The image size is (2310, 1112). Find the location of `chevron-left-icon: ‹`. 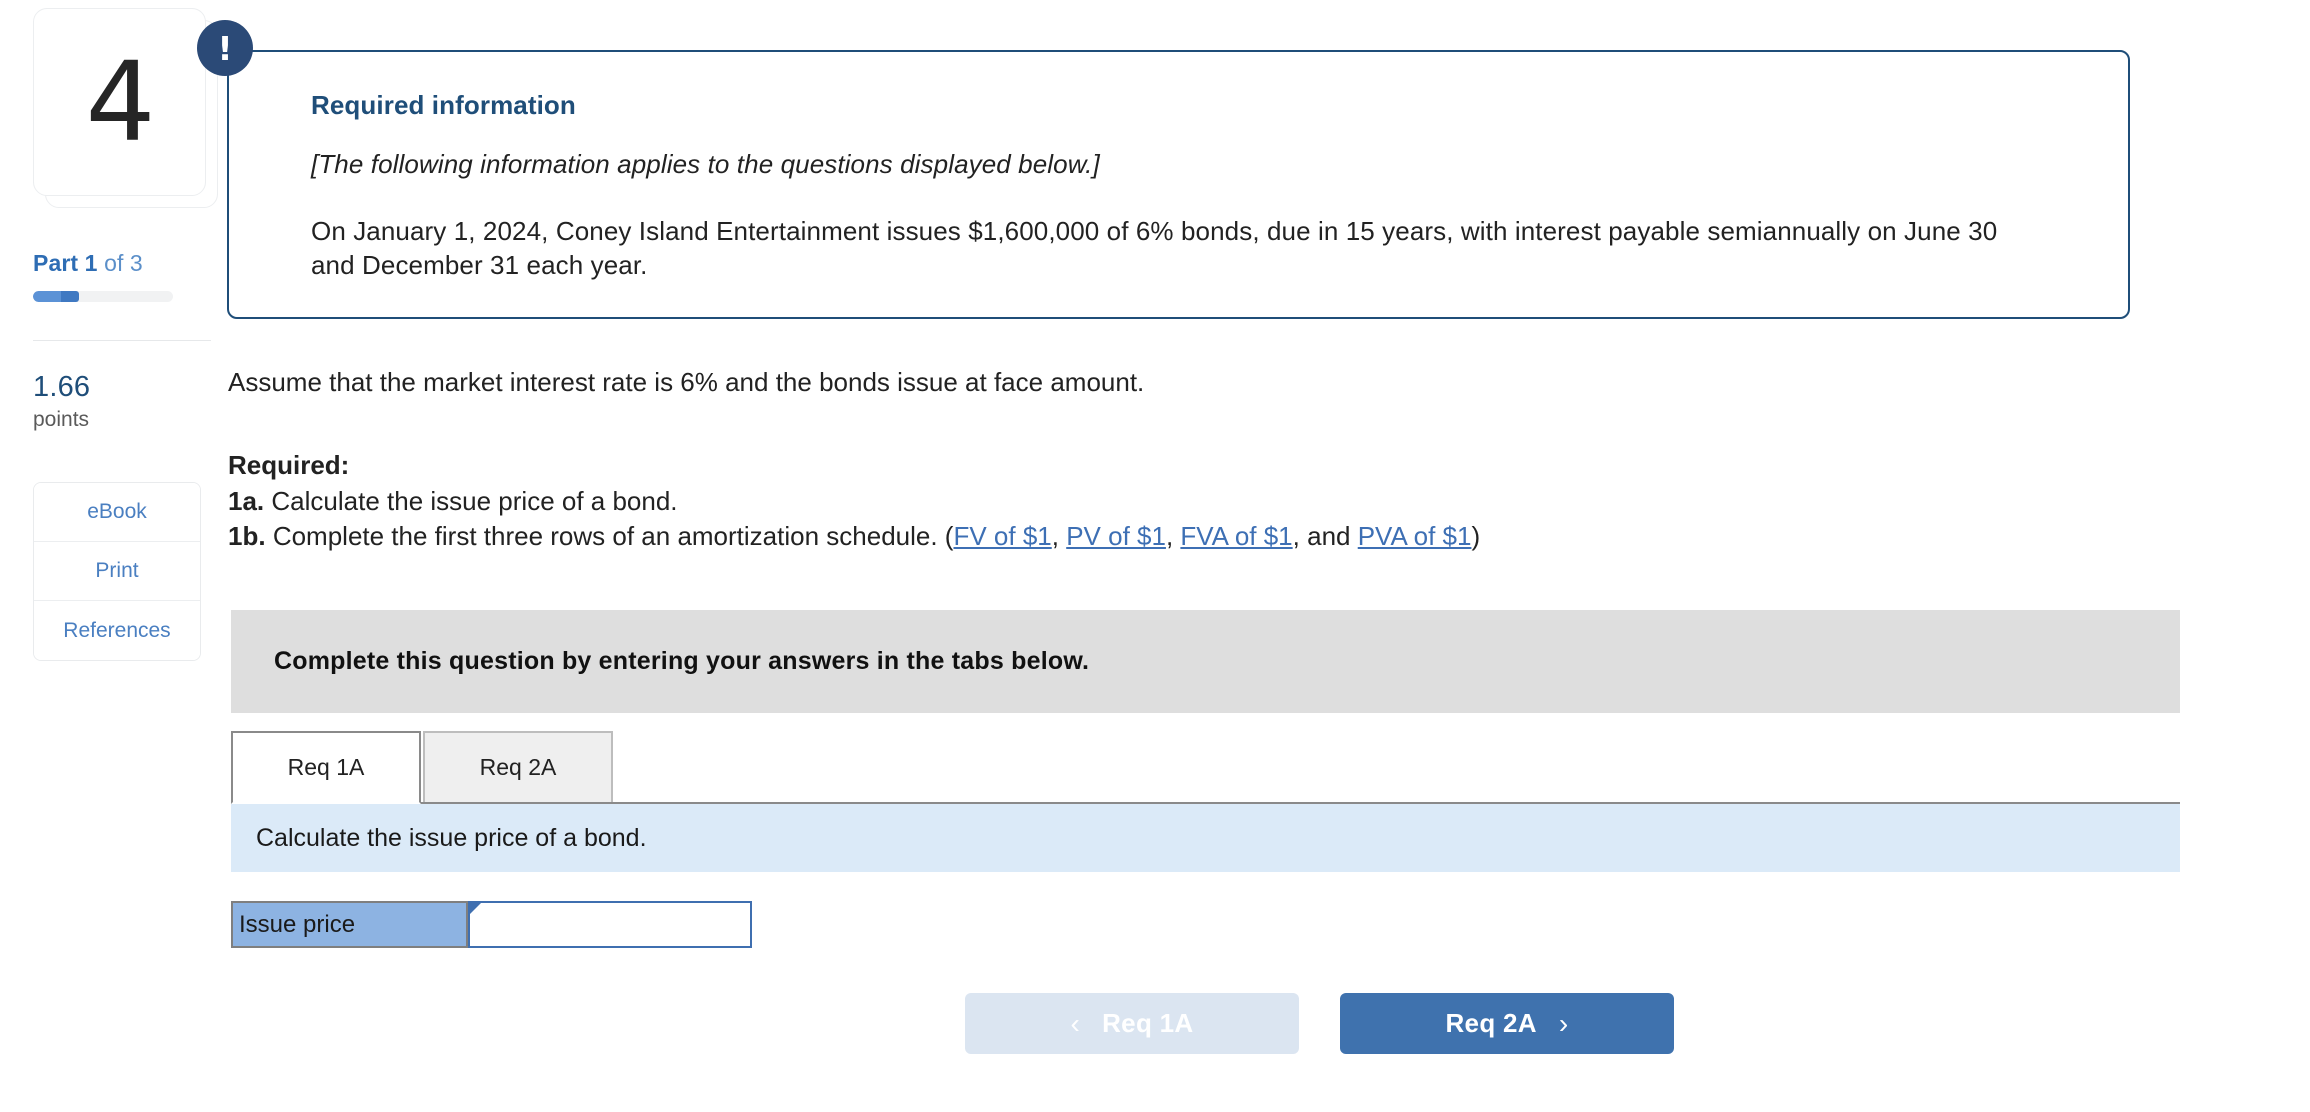

chevron-left-icon: ‹ is located at coordinates (1075, 1023).